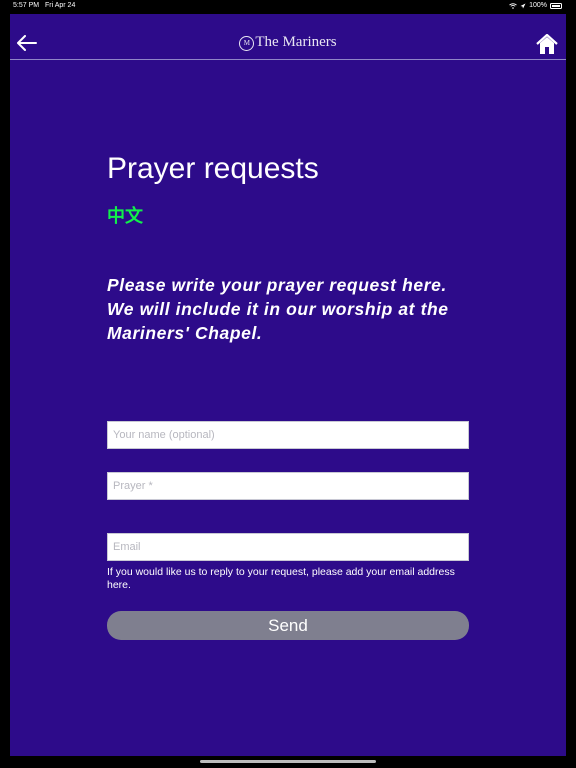  Describe the element at coordinates (547, 44) in the screenshot. I see `home-icon` at that location.